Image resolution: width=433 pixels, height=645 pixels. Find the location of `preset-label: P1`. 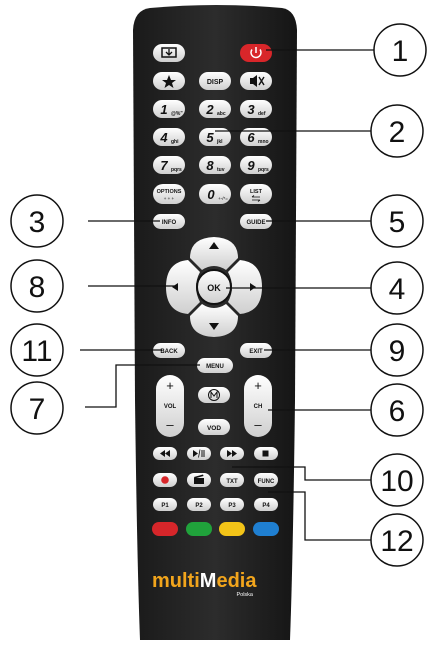

preset-label: P1 is located at coordinates (165, 506).